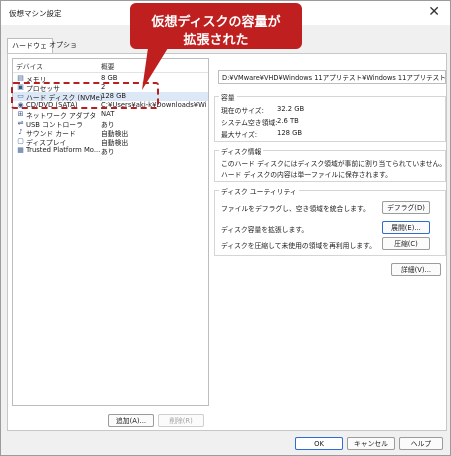 The height and width of the screenshot is (456, 451). What do you see at coordinates (216, 22) in the screenshot?
I see `callout-line-1: 仮想ディスクの容量が` at bounding box center [216, 22].